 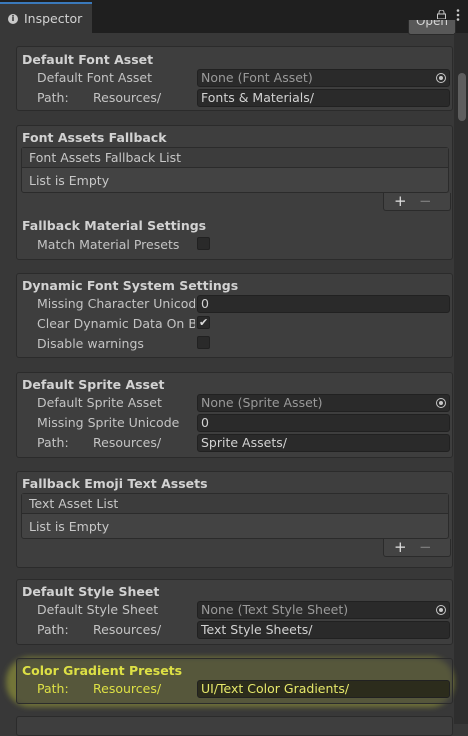 What do you see at coordinates (234, 726) in the screenshot?
I see `section-partial-next` at bounding box center [234, 726].